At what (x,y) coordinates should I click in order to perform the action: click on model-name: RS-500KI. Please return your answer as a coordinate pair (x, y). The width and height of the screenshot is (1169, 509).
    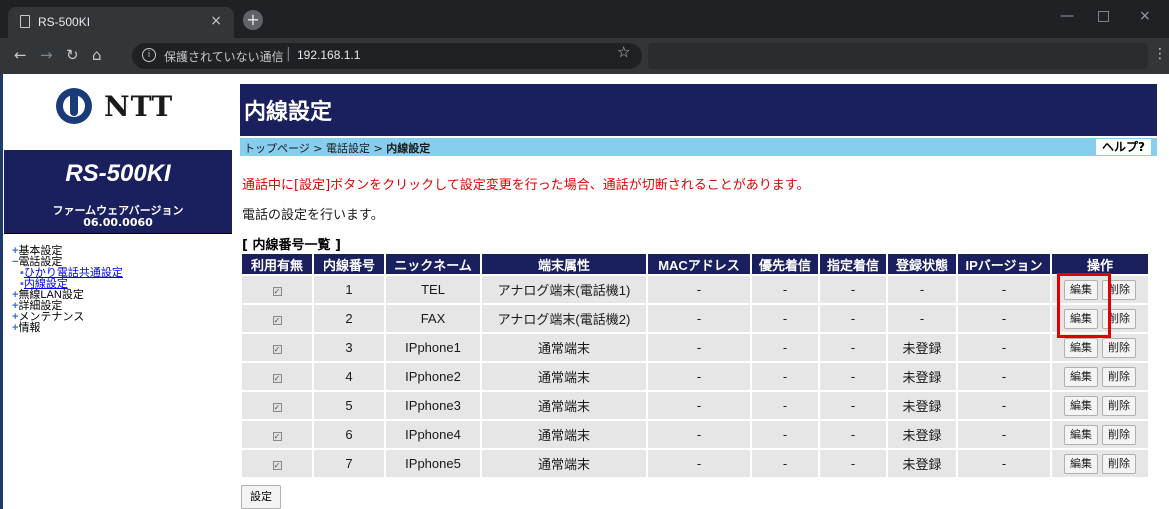
    Looking at the image, I should click on (118, 173).